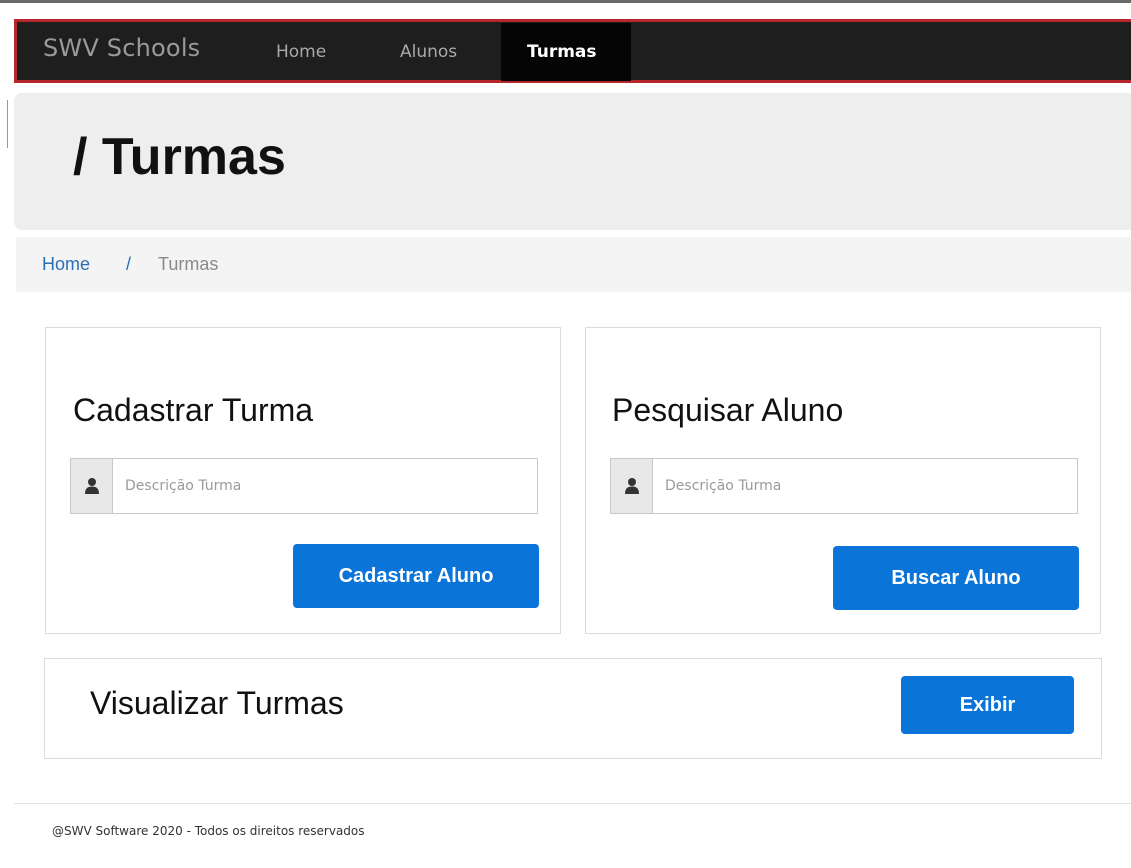  I want to click on navbar: SWV Schools Home Alunos Turmas, so click(572, 51).